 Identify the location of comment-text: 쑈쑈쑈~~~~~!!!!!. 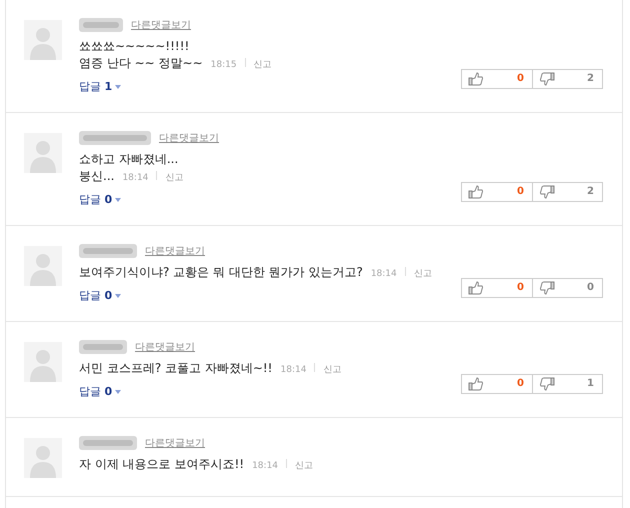
(134, 46).